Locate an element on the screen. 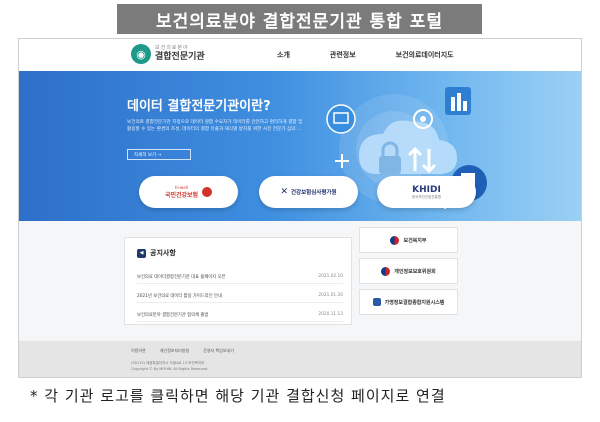 The image size is (600, 422). notice-row-title: 보건의료 데이터결합전문기관 대표 홈페이지 오픈 is located at coordinates (181, 277).